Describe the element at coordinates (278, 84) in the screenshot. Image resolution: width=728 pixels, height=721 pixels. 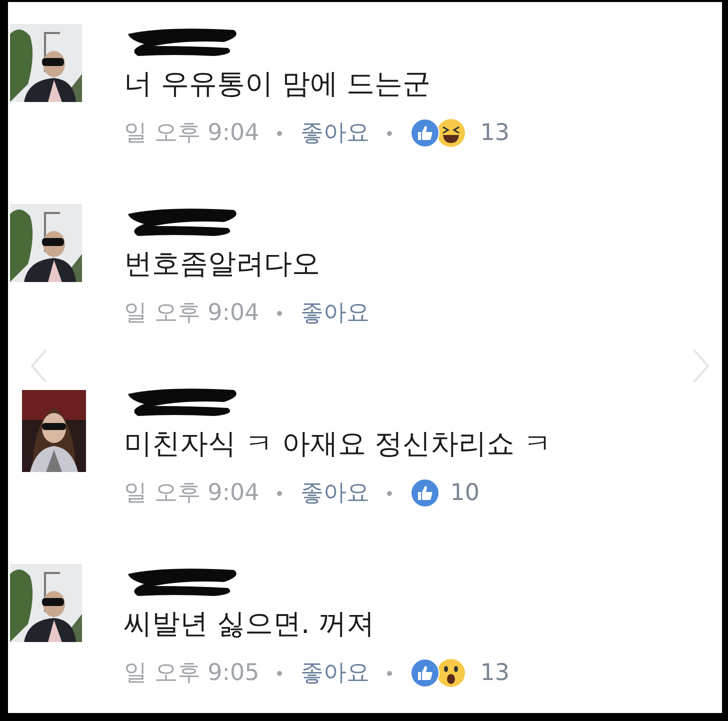
I see `comment-text: 너 우유통이 맘에 드는군` at that location.